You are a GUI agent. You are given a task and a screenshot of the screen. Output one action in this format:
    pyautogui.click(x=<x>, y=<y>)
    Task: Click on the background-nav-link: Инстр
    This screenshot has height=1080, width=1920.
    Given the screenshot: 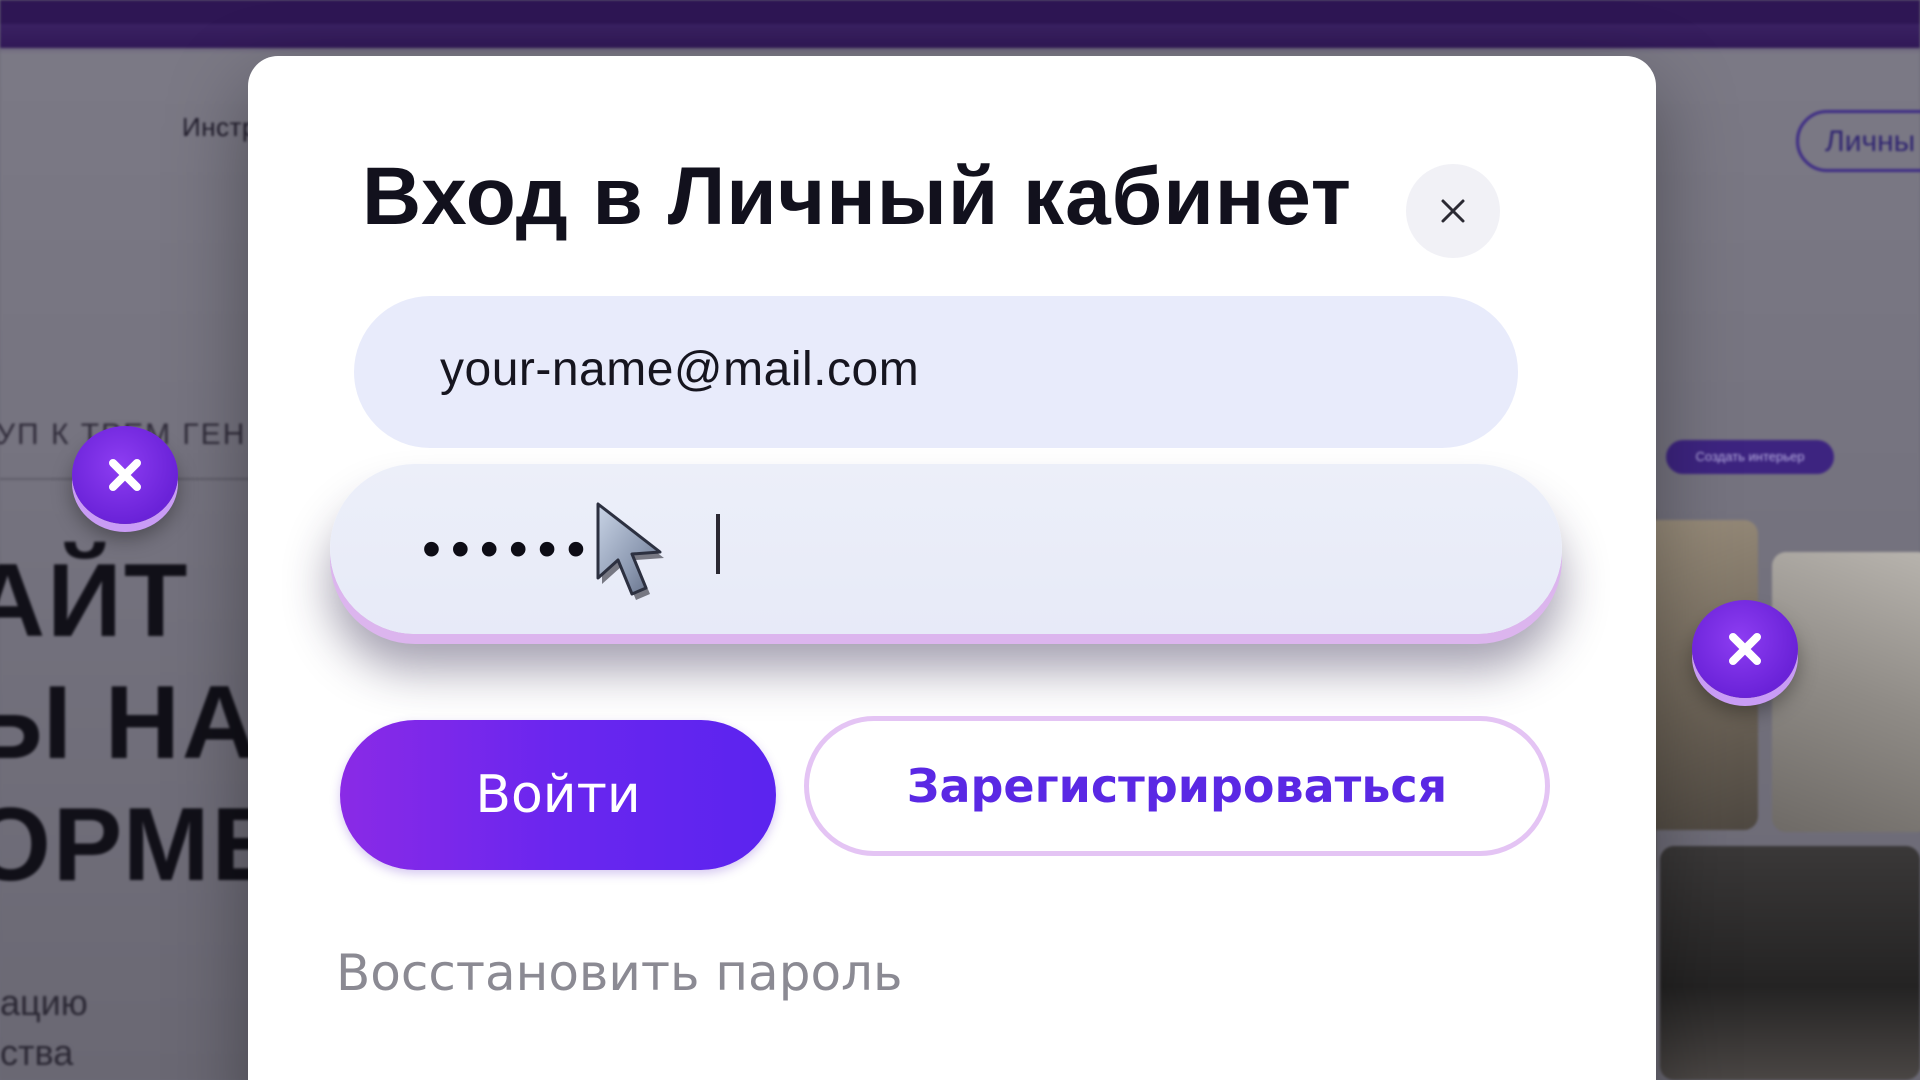 What is the action you would take?
    pyautogui.click(x=219, y=127)
    